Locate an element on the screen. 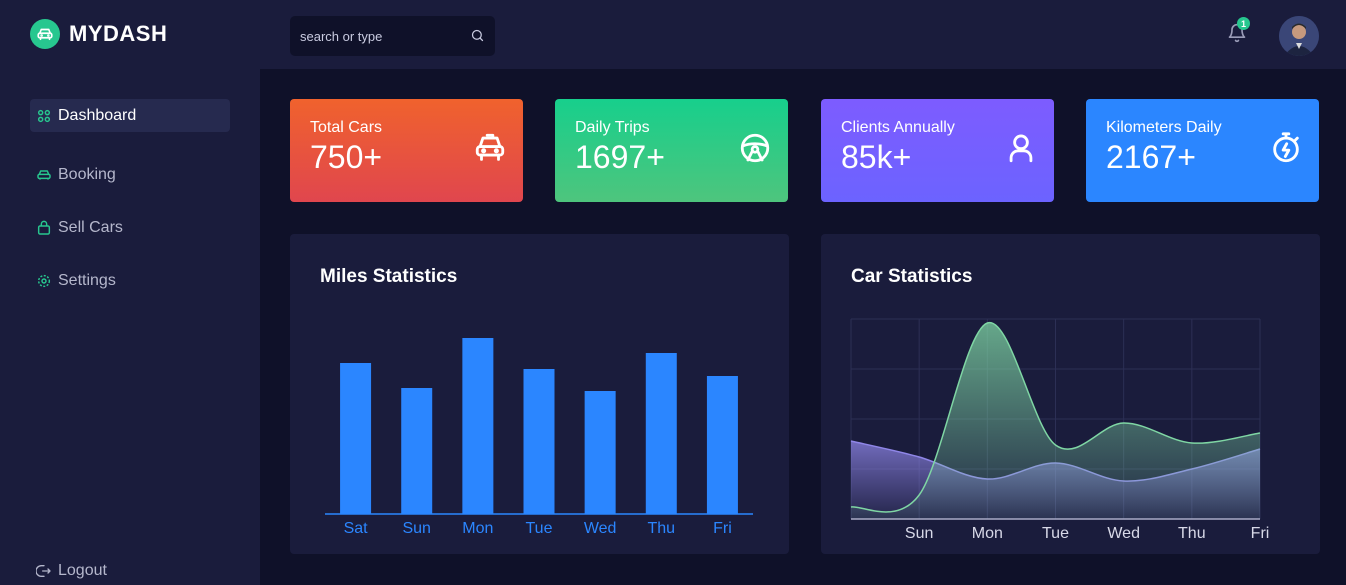 This screenshot has width=1346, height=585. avatar is located at coordinates (1299, 36).